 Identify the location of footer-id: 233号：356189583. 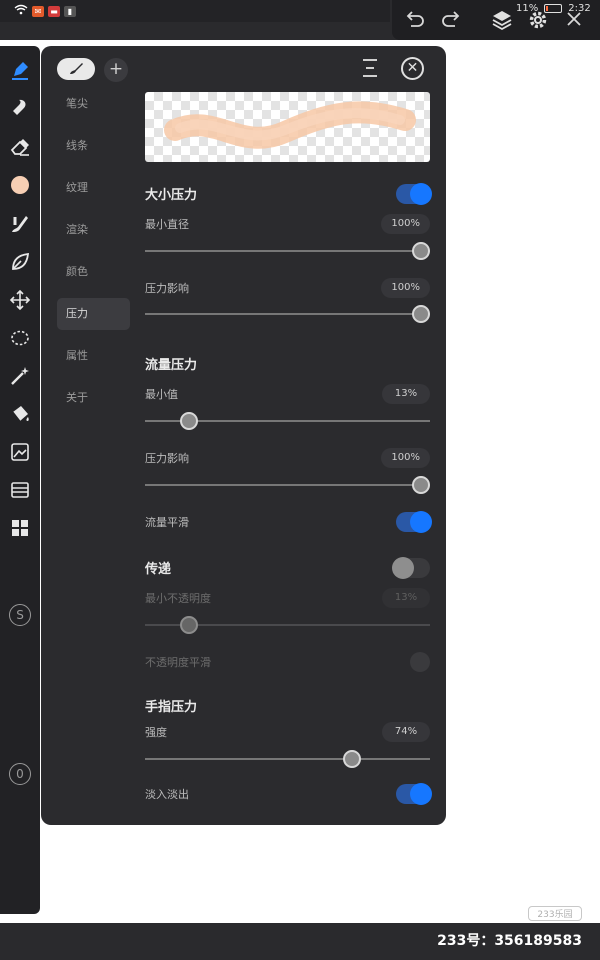
(509, 941).